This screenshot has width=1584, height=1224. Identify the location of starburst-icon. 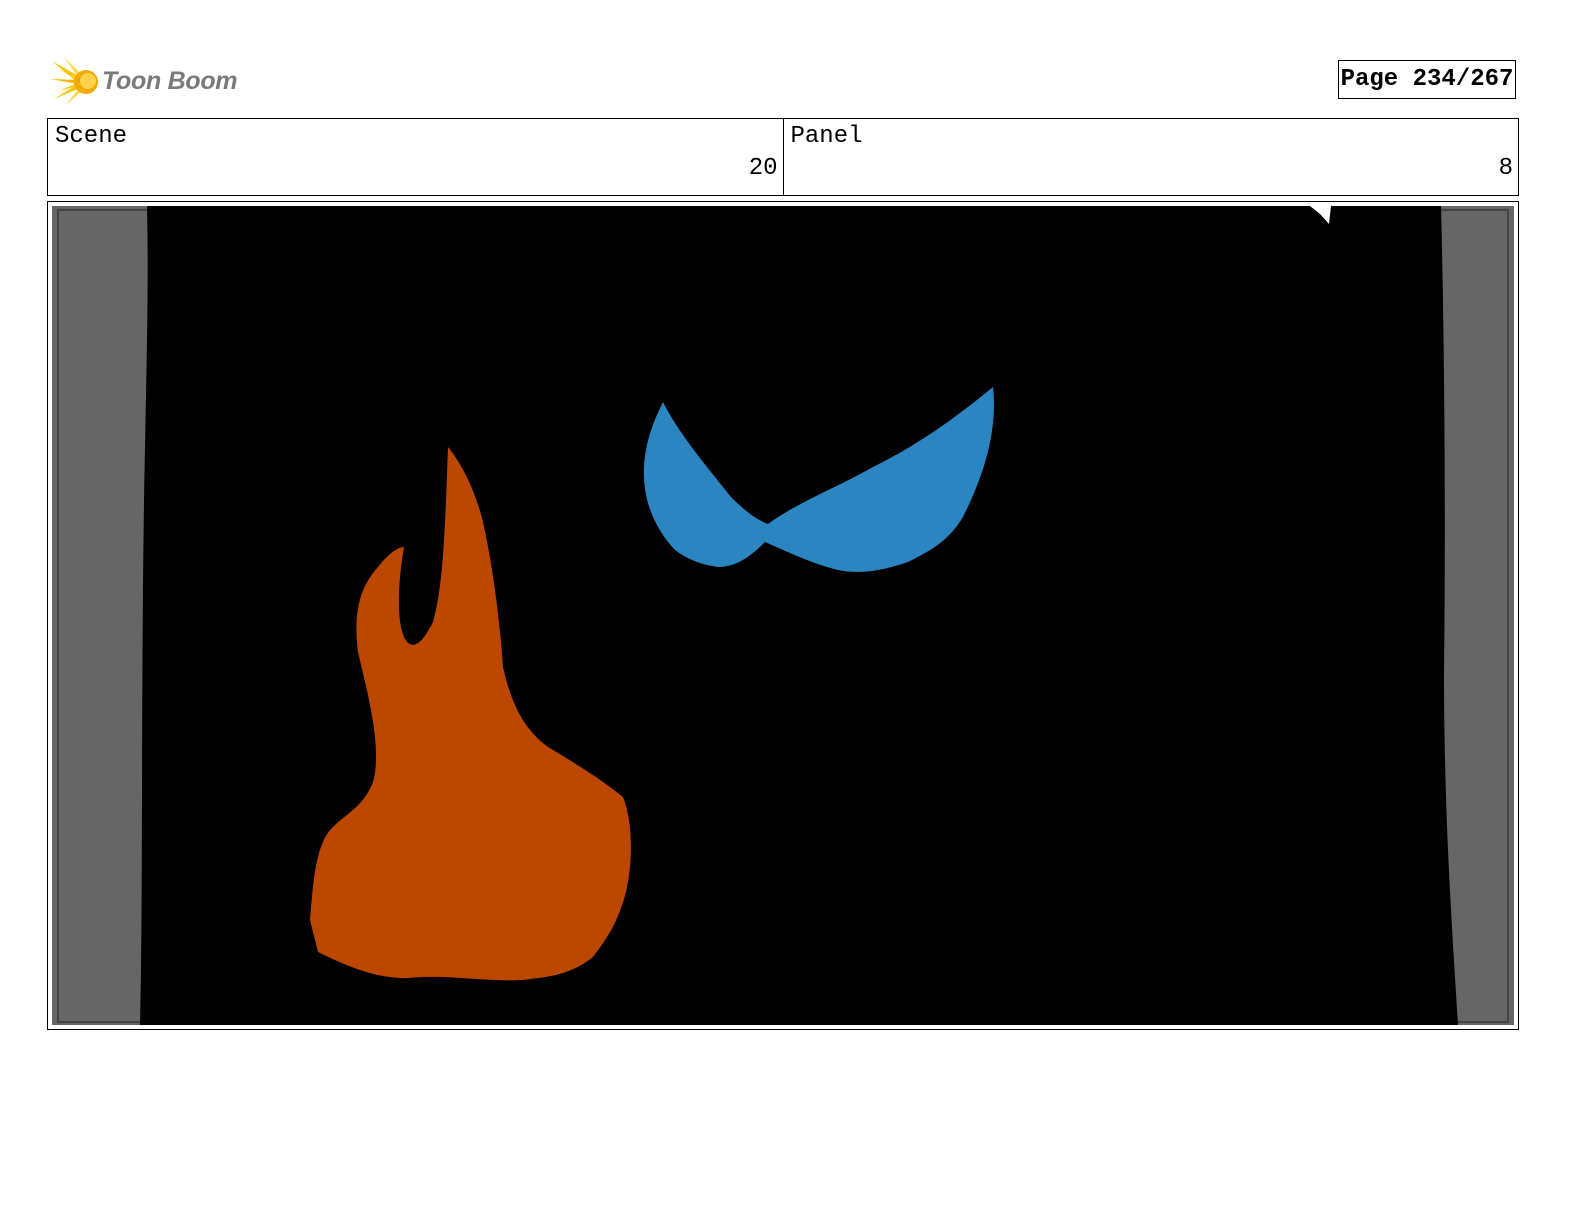
(74, 81).